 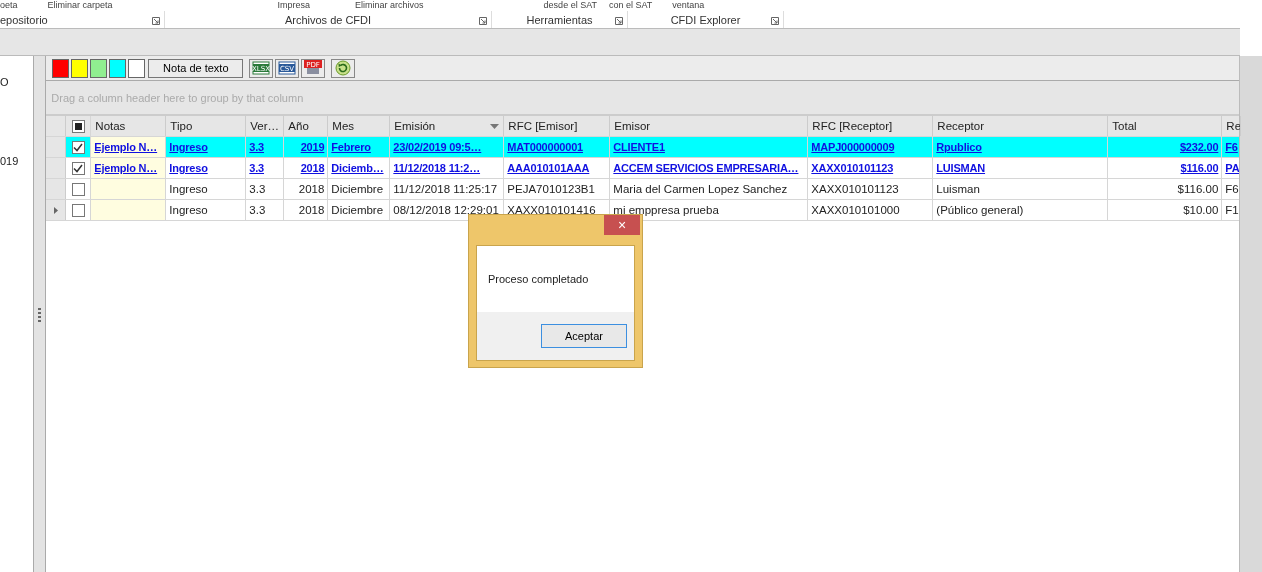 What do you see at coordinates (359, 126) in the screenshot?
I see `column-header: Mes` at bounding box center [359, 126].